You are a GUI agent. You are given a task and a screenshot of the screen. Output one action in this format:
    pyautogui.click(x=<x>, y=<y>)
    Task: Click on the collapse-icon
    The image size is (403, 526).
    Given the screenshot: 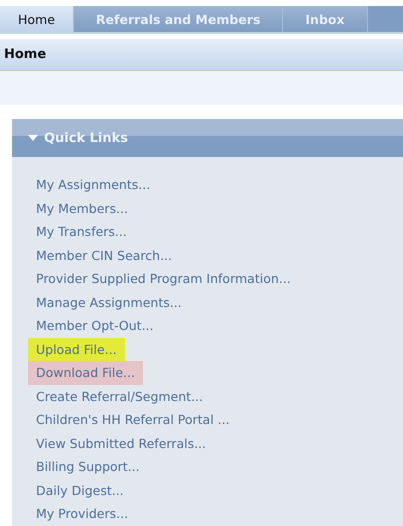 What is the action you would take?
    pyautogui.click(x=33, y=138)
    